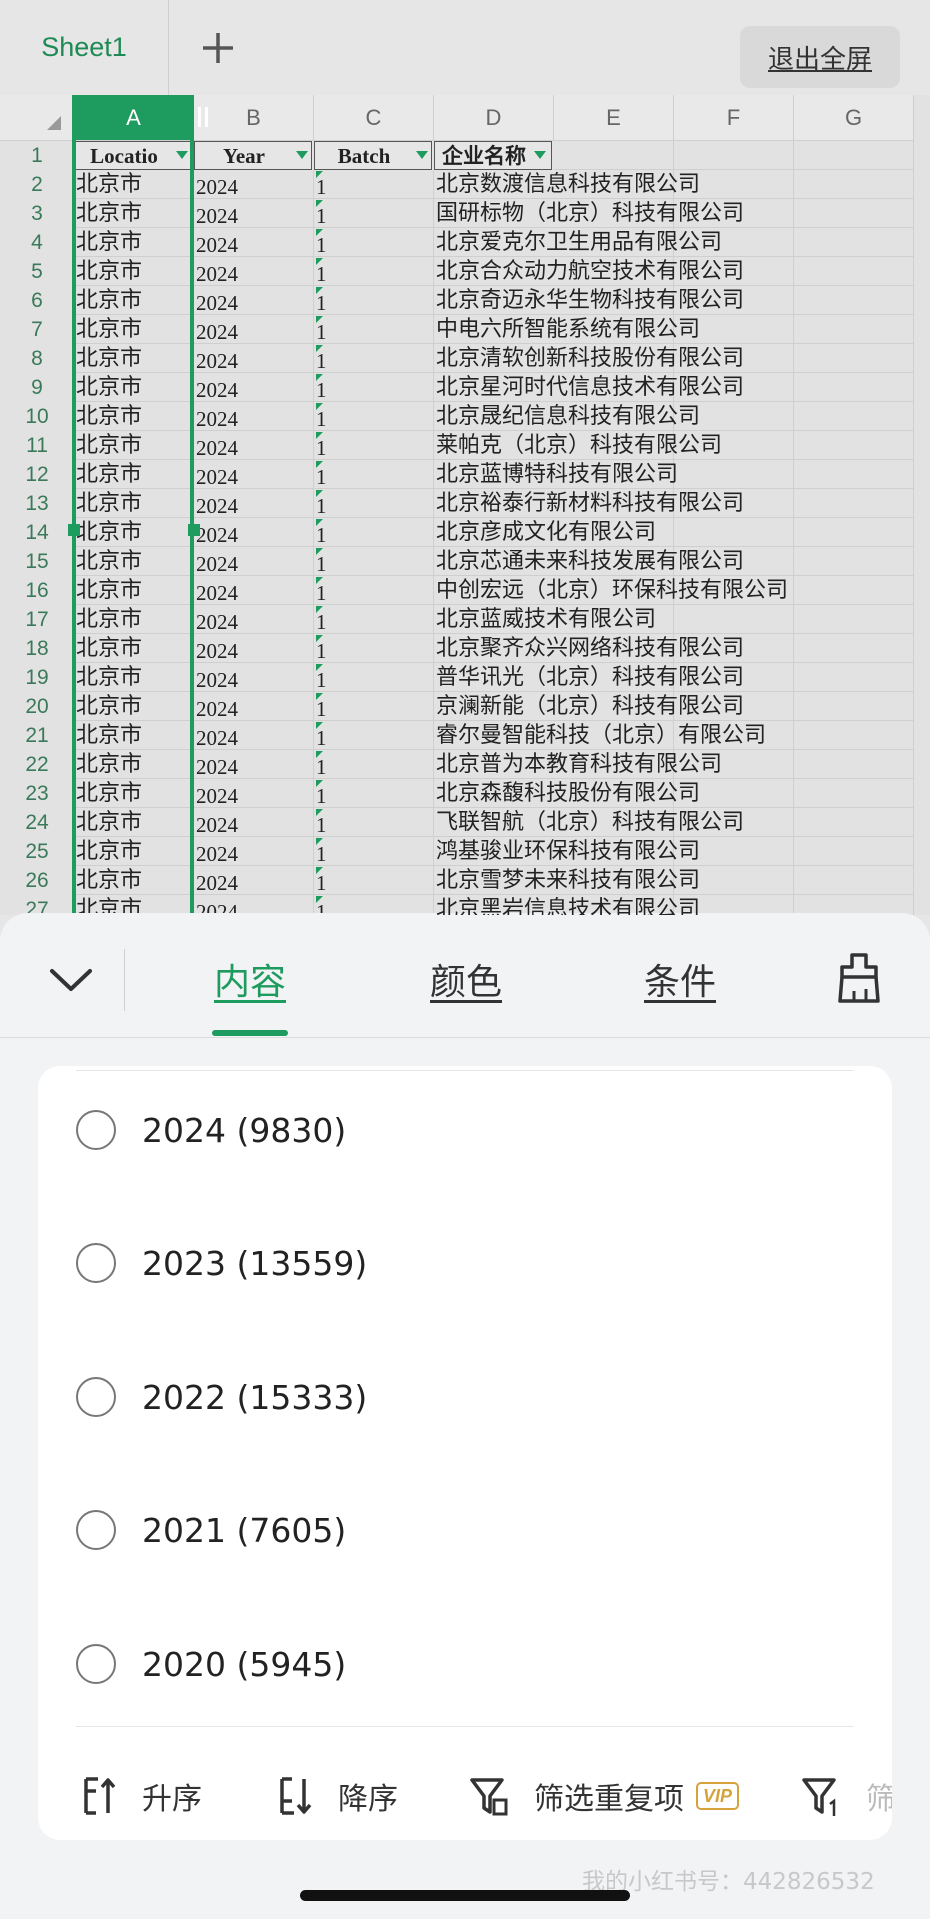 This screenshot has height=1919, width=930. What do you see at coordinates (567, 184) in the screenshot?
I see `cell-d: 北京数渡信息科技有限公司` at bounding box center [567, 184].